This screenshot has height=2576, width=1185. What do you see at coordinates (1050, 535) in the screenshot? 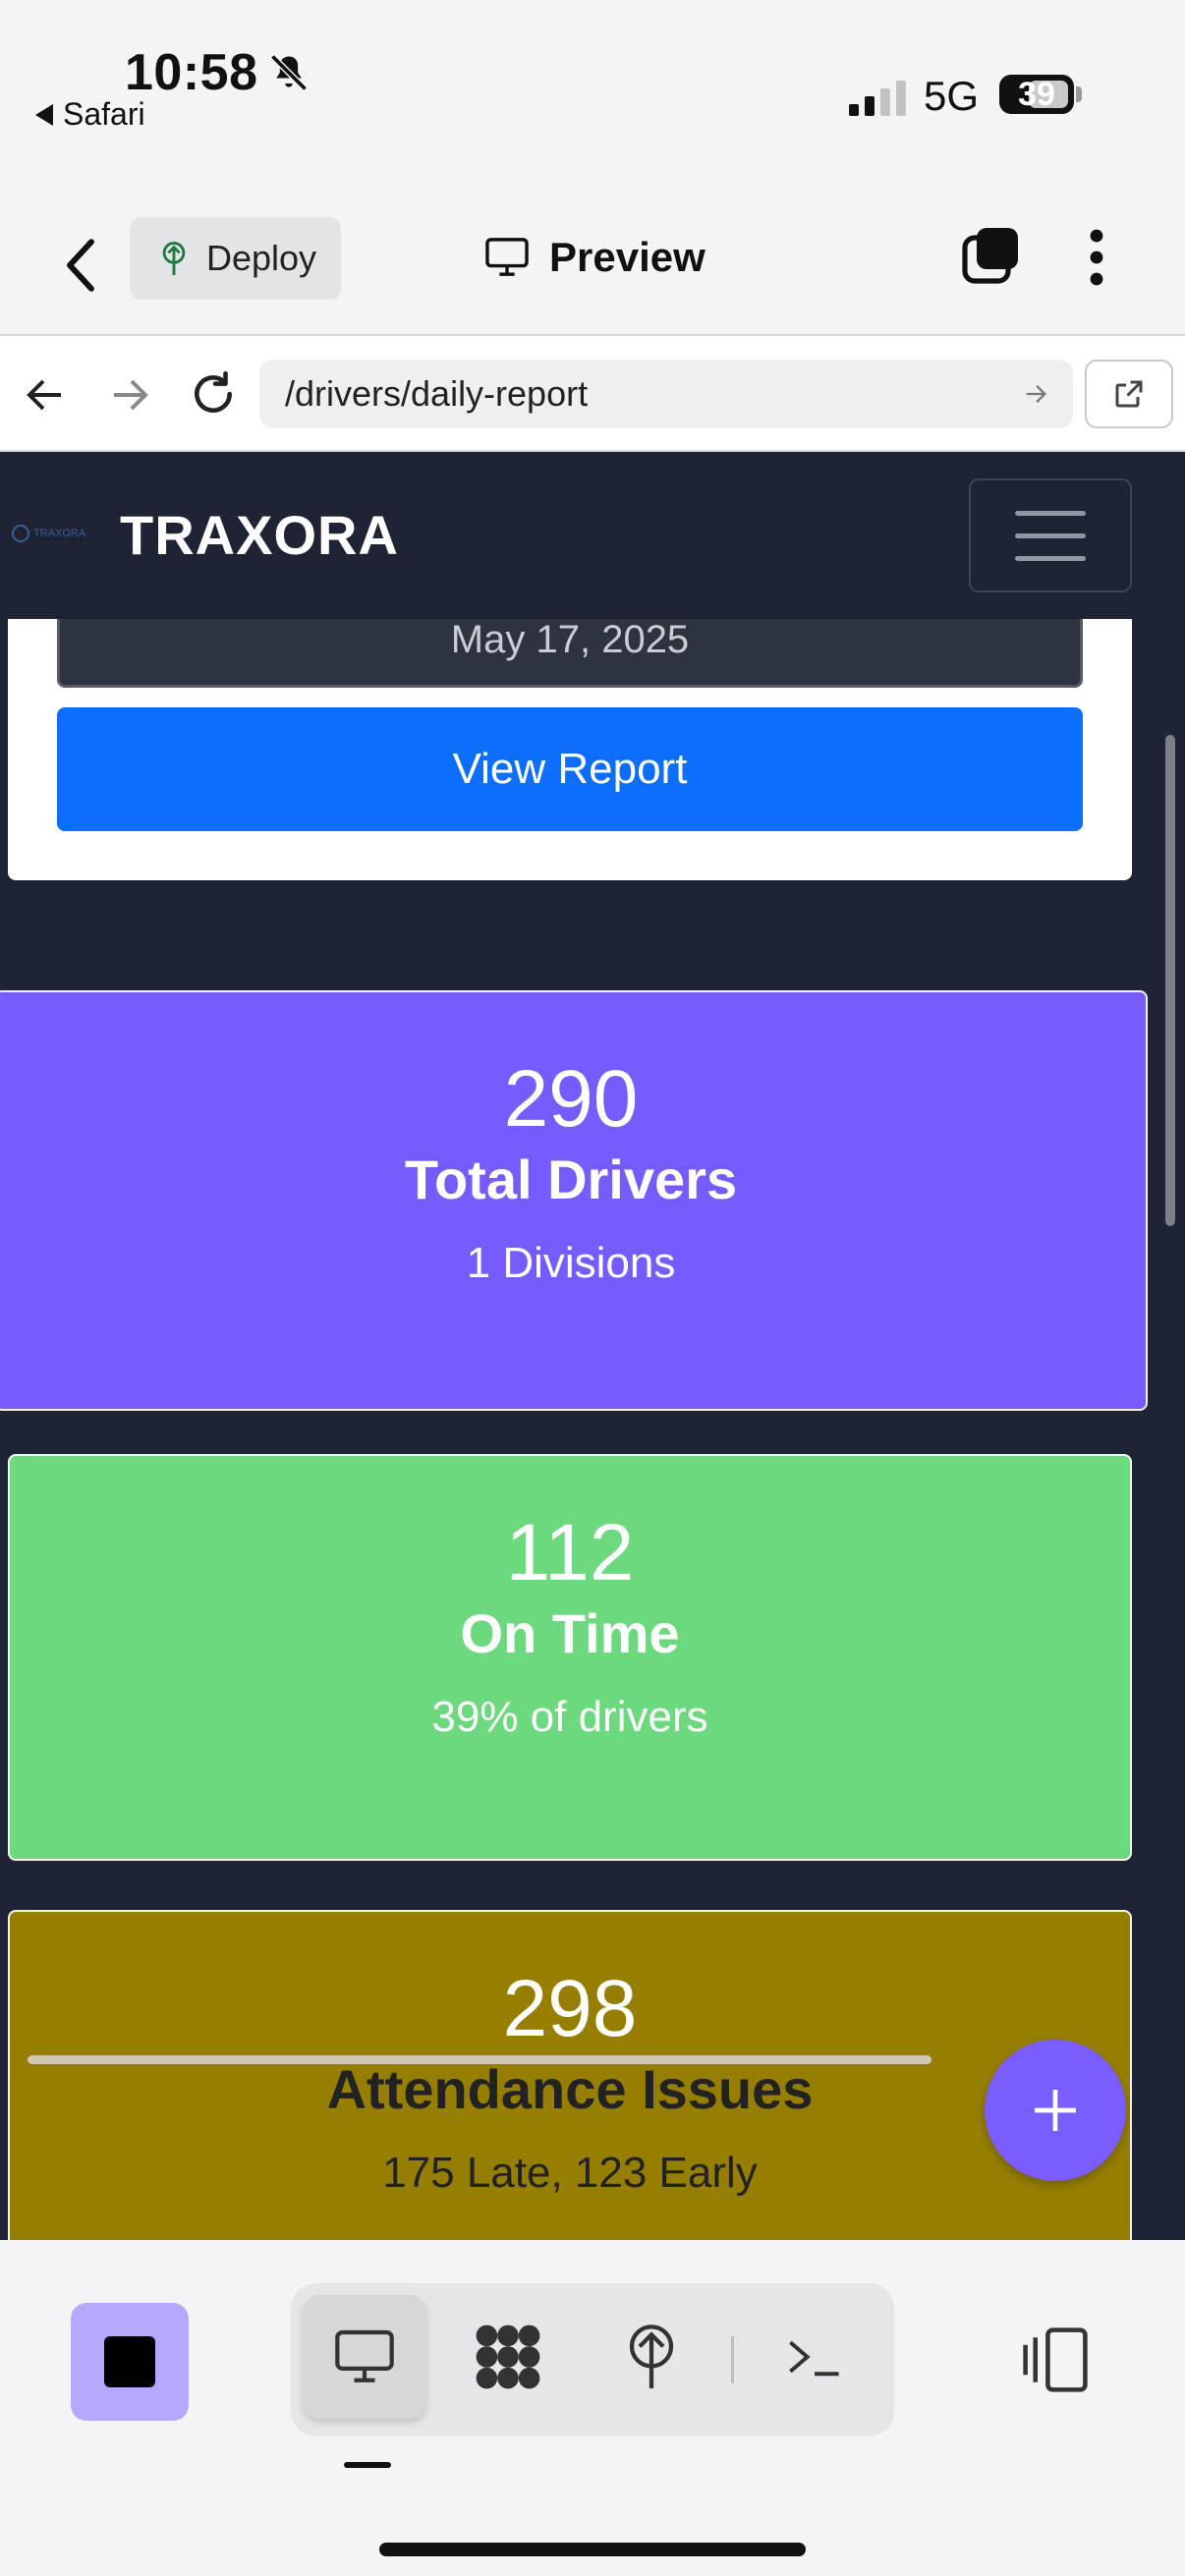
I see `hamburger-icon` at bounding box center [1050, 535].